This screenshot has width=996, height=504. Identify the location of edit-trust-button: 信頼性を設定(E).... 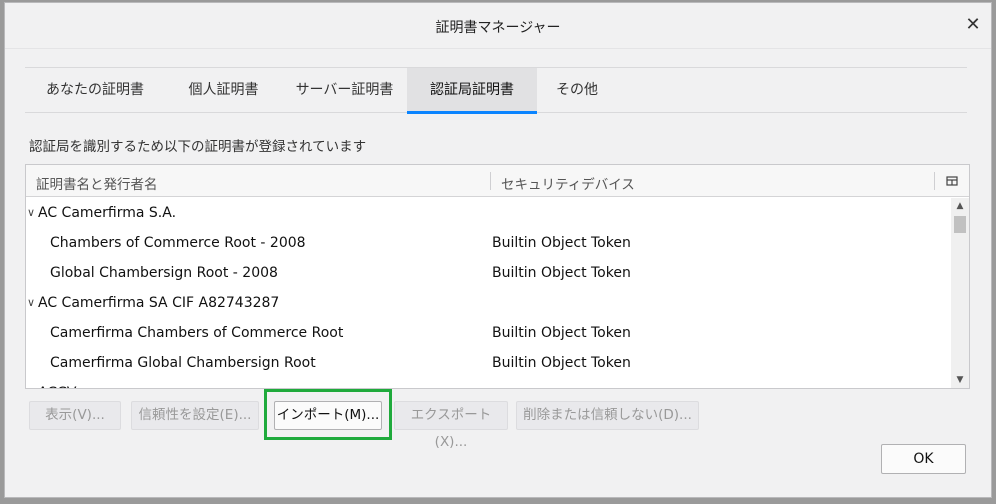
(195, 415).